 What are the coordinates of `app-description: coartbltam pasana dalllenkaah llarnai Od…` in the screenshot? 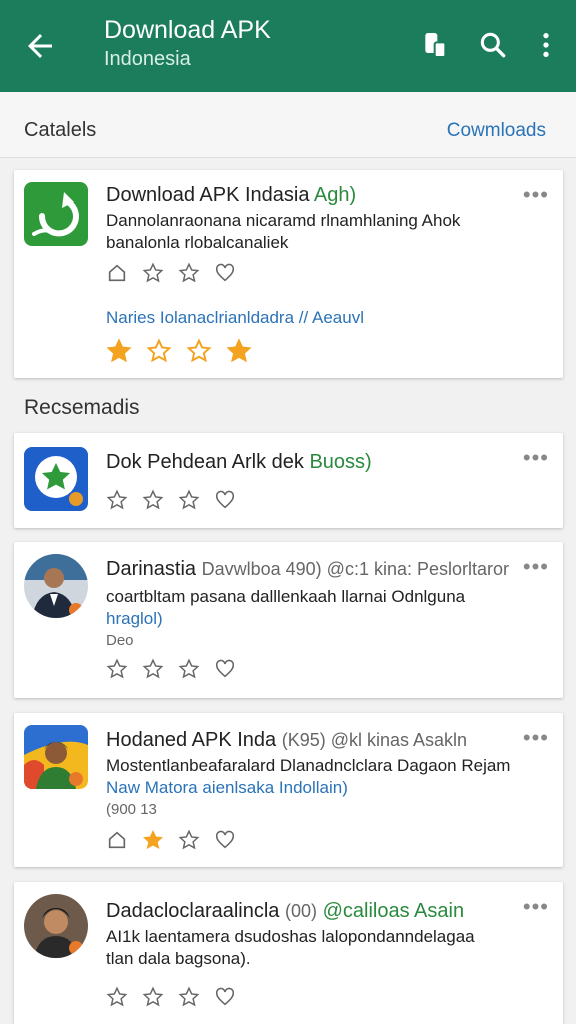 It's located at (286, 607).